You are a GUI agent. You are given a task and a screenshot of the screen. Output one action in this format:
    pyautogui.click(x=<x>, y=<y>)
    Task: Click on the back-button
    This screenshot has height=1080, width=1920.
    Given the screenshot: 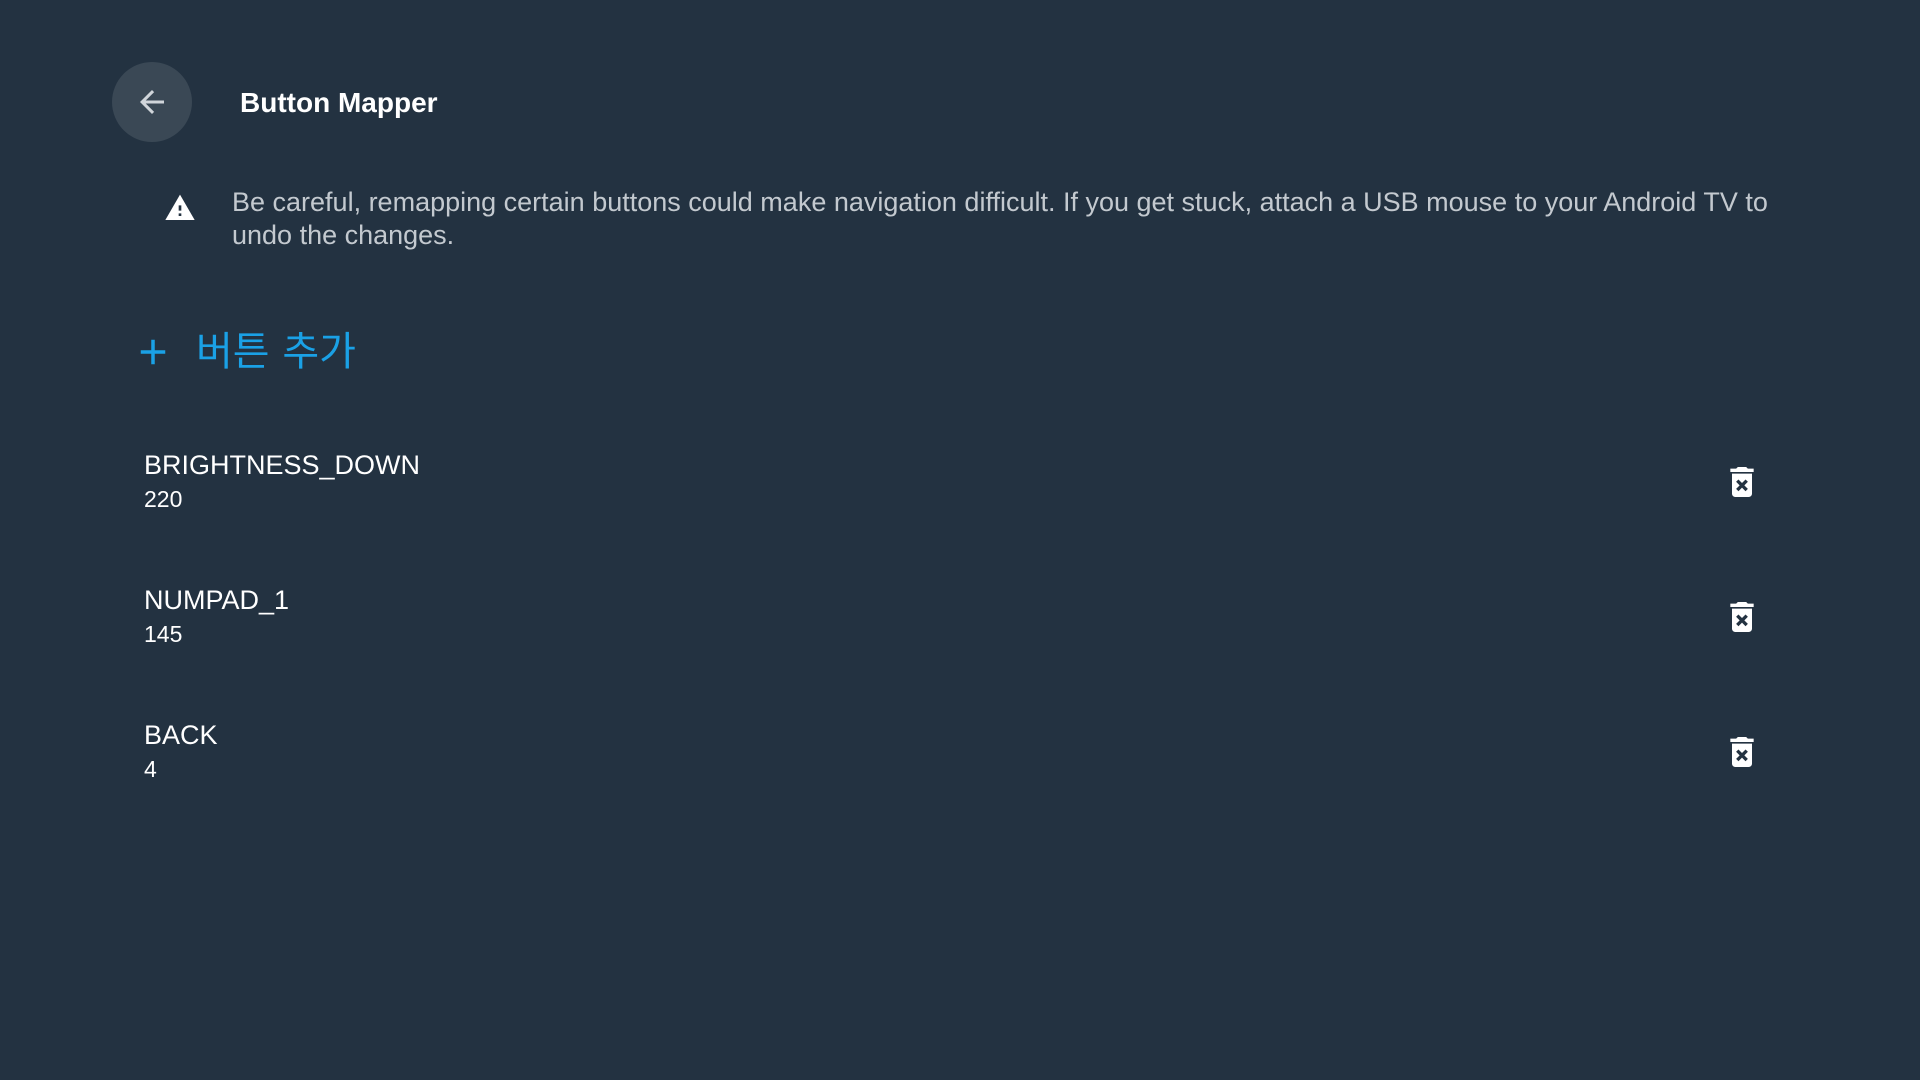 What is the action you would take?
    pyautogui.click(x=152, y=102)
    